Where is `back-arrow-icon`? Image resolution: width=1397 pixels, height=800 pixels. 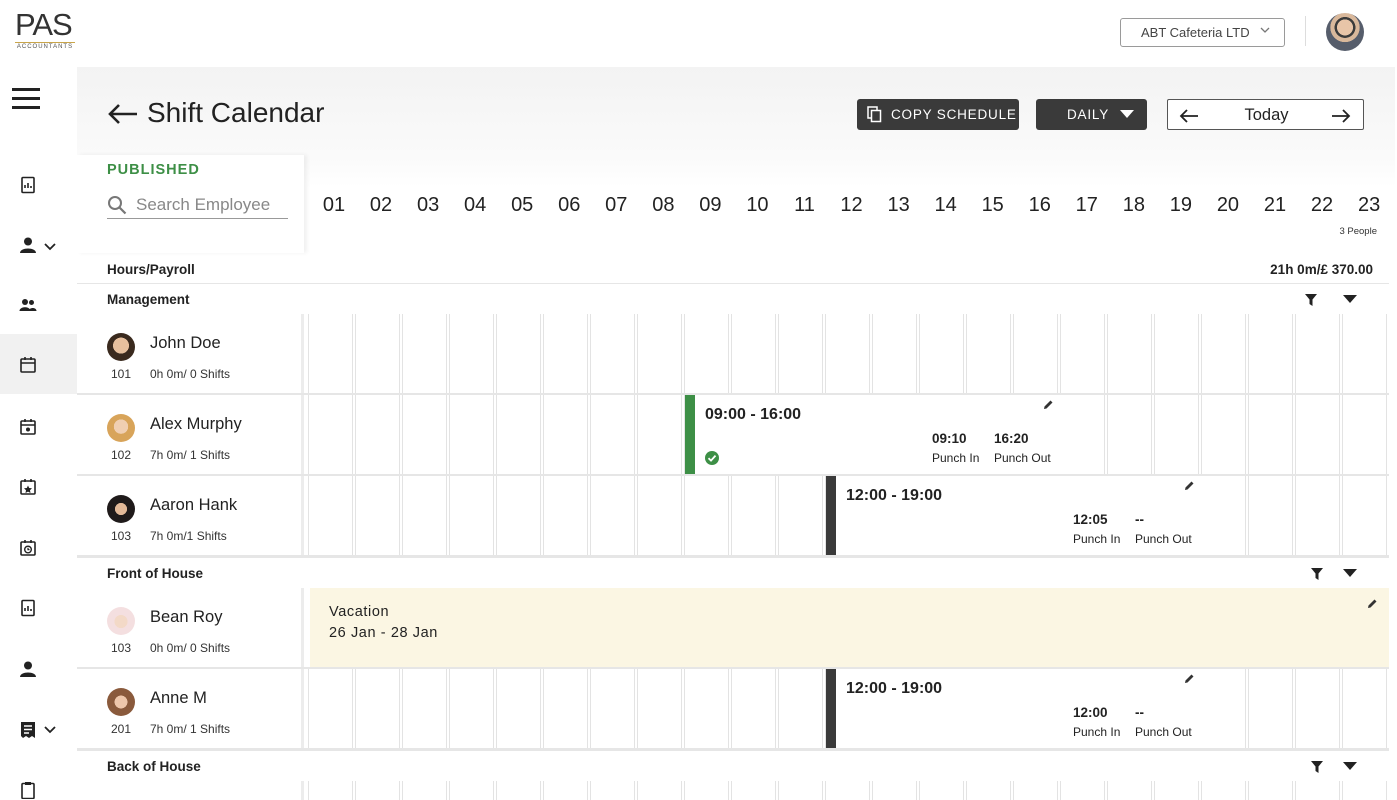 back-arrow-icon is located at coordinates (123, 114).